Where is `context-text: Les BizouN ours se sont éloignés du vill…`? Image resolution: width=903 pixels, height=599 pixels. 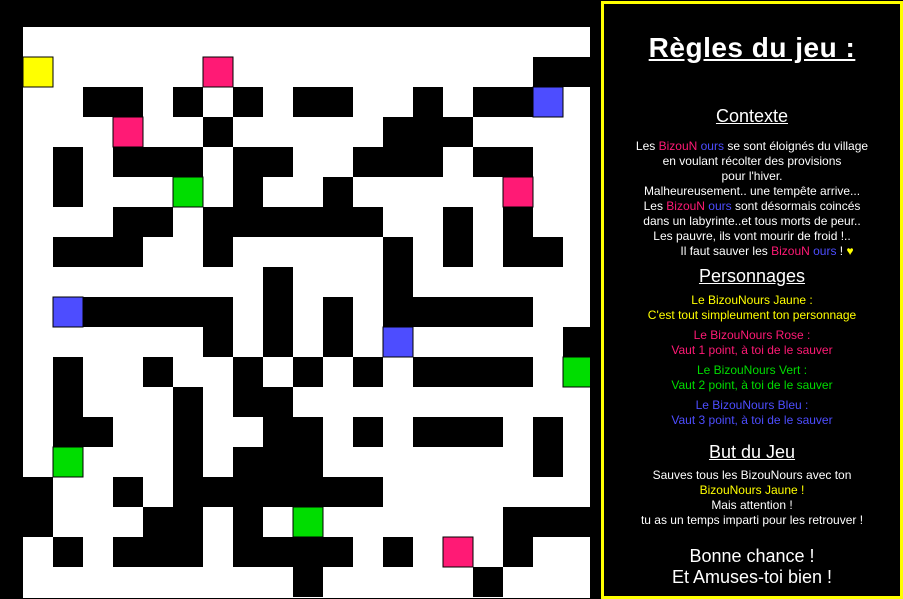
context-text: Les BizouN ours se sont éloignés du vill… is located at coordinates (752, 199).